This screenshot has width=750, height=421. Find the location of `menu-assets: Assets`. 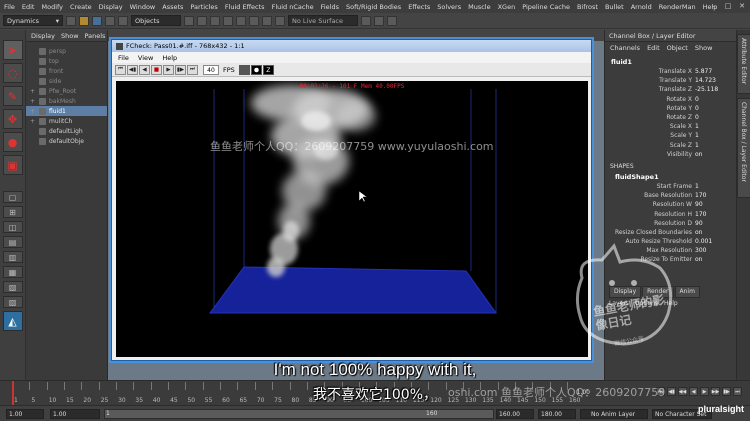

menu-assets: Assets is located at coordinates (172, 7).